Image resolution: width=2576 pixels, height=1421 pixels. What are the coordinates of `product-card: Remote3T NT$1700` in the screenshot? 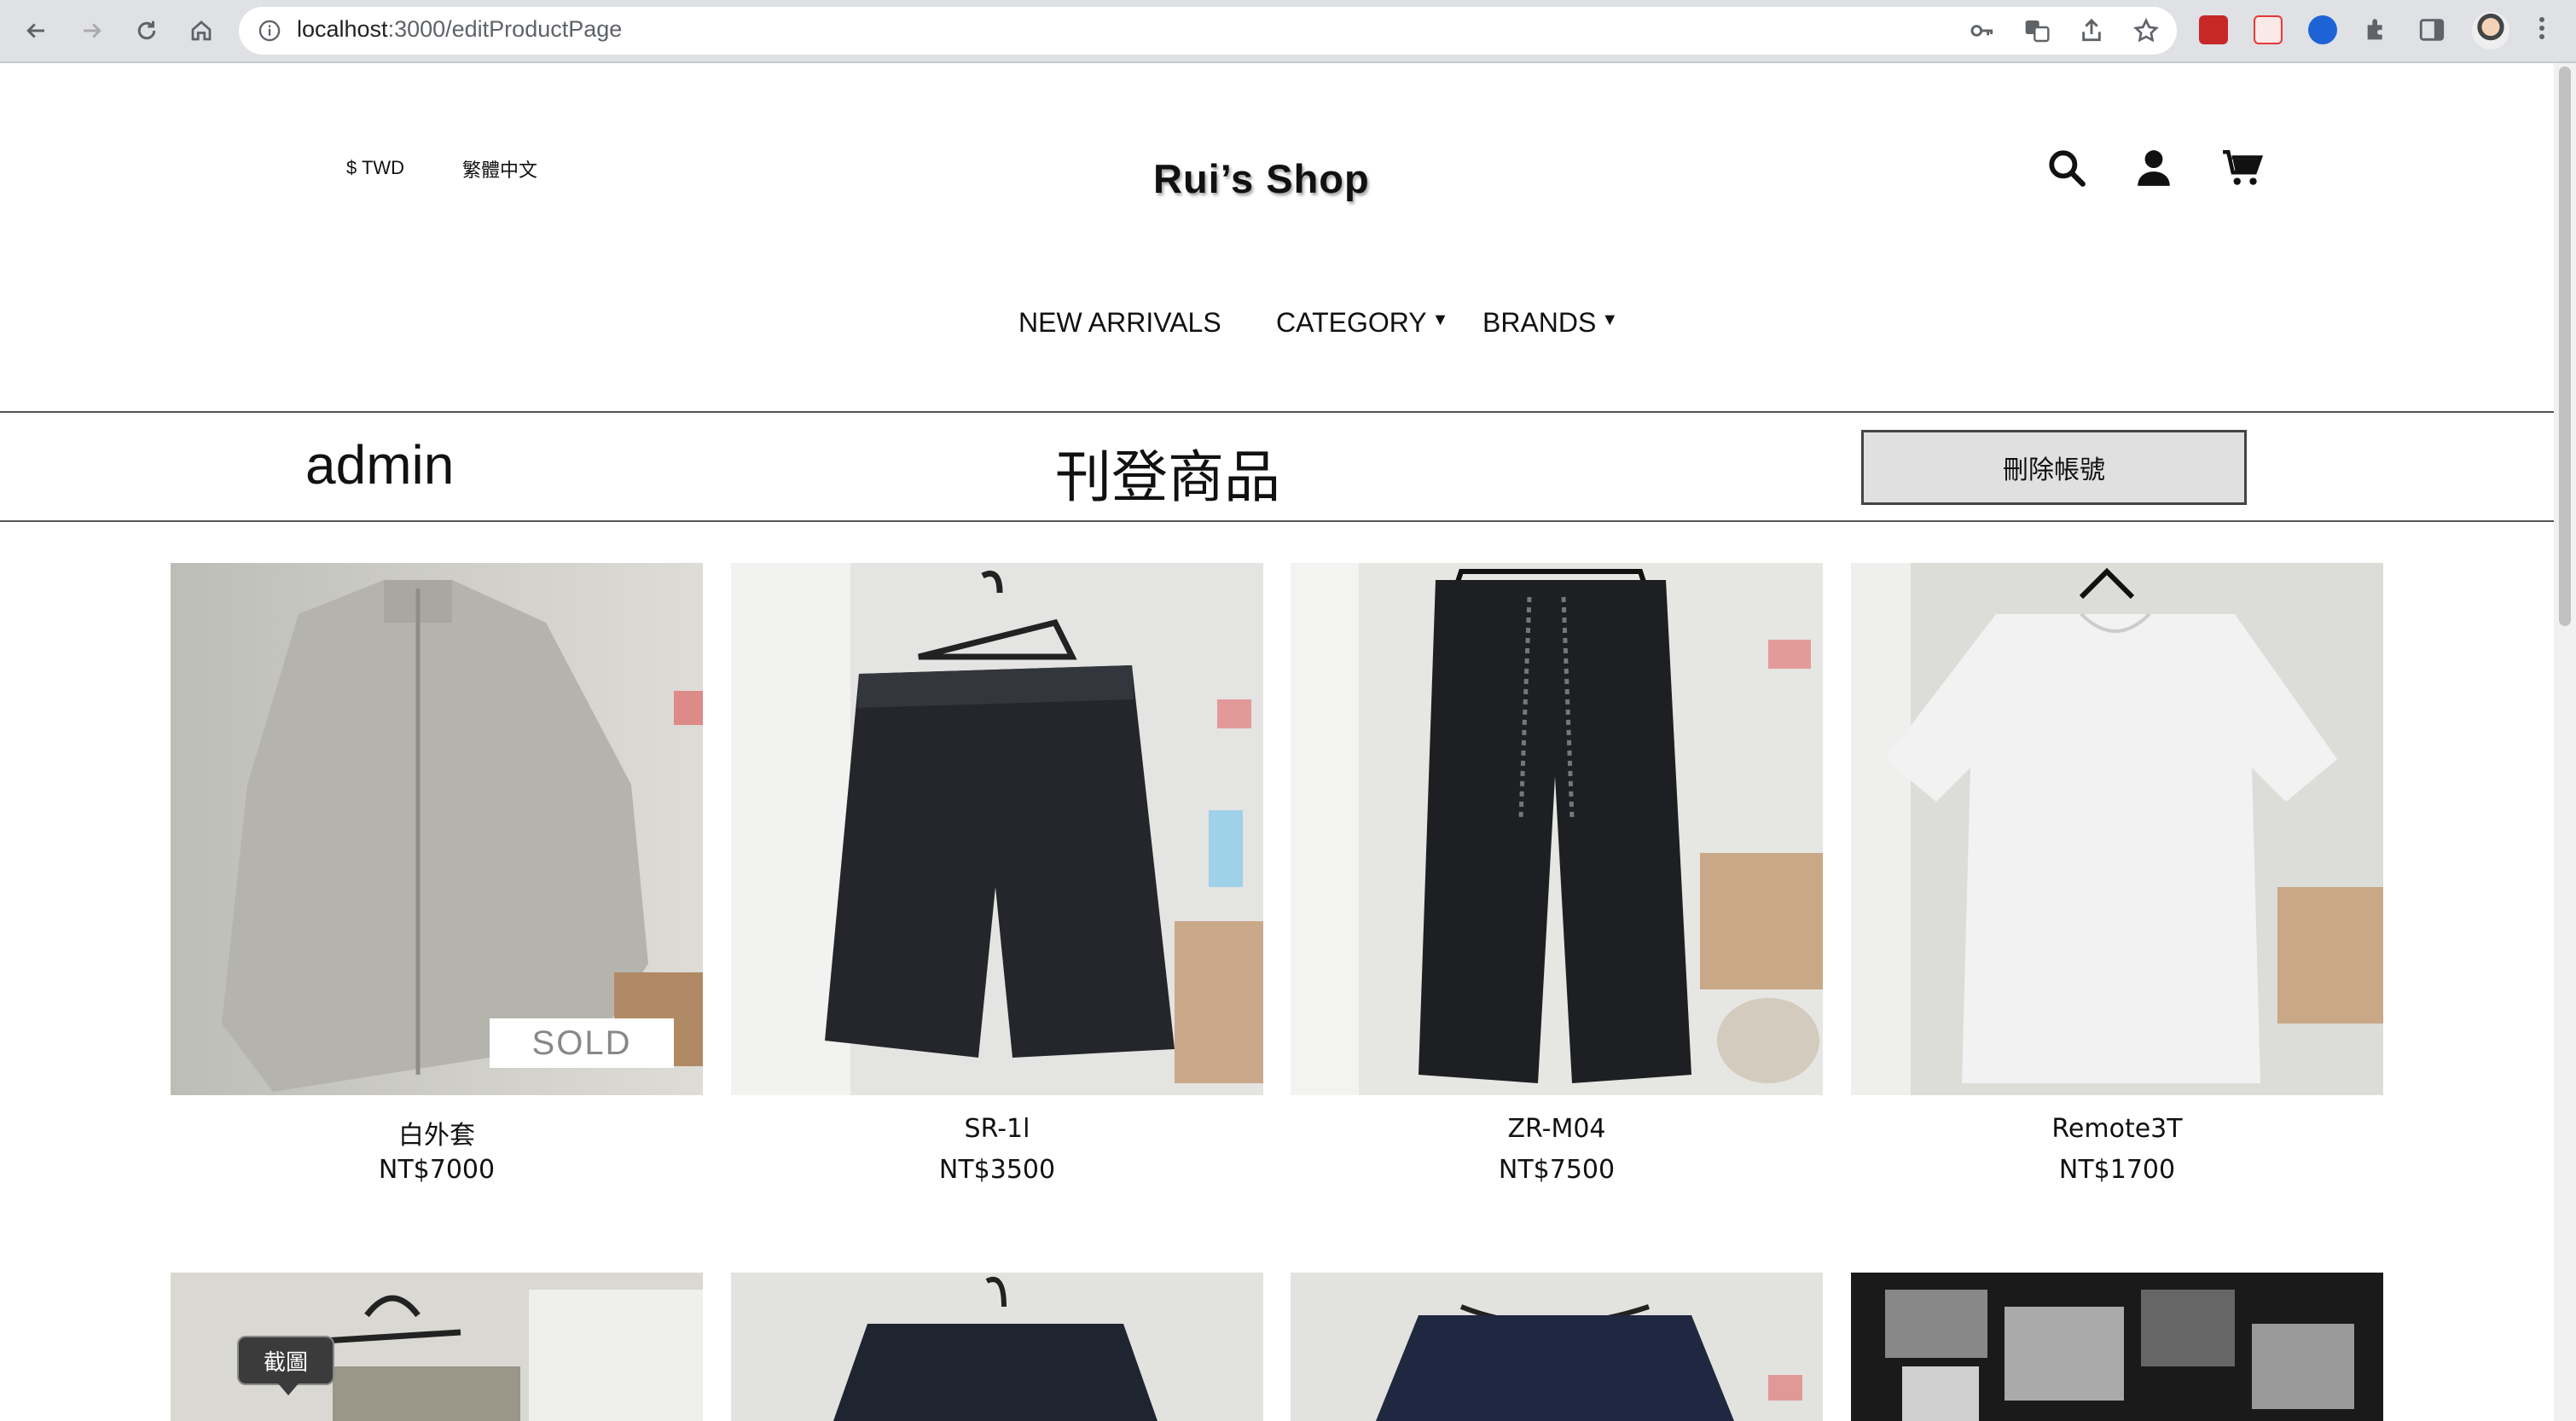 It's located at (2117, 874).